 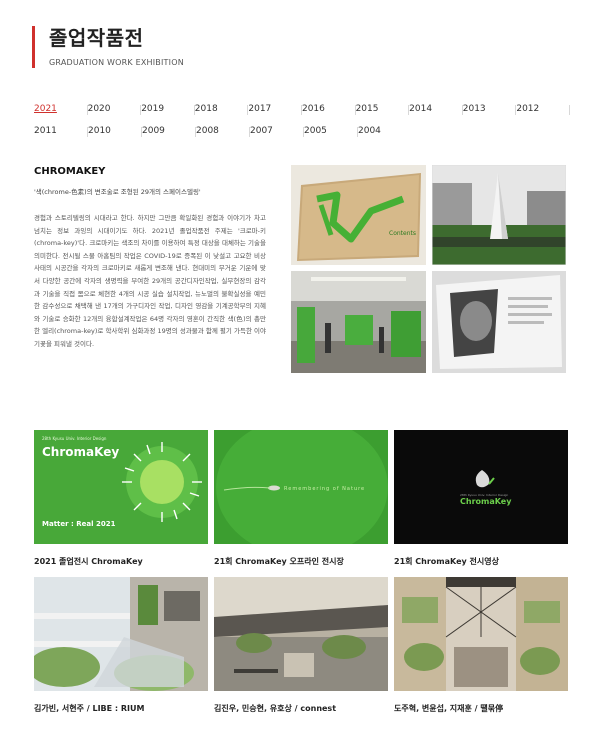 I want to click on exhibition-tagline: '색(chrome-色素)의 변조술로 조형된 29개의 스페이스델링', so click(x=117, y=192).